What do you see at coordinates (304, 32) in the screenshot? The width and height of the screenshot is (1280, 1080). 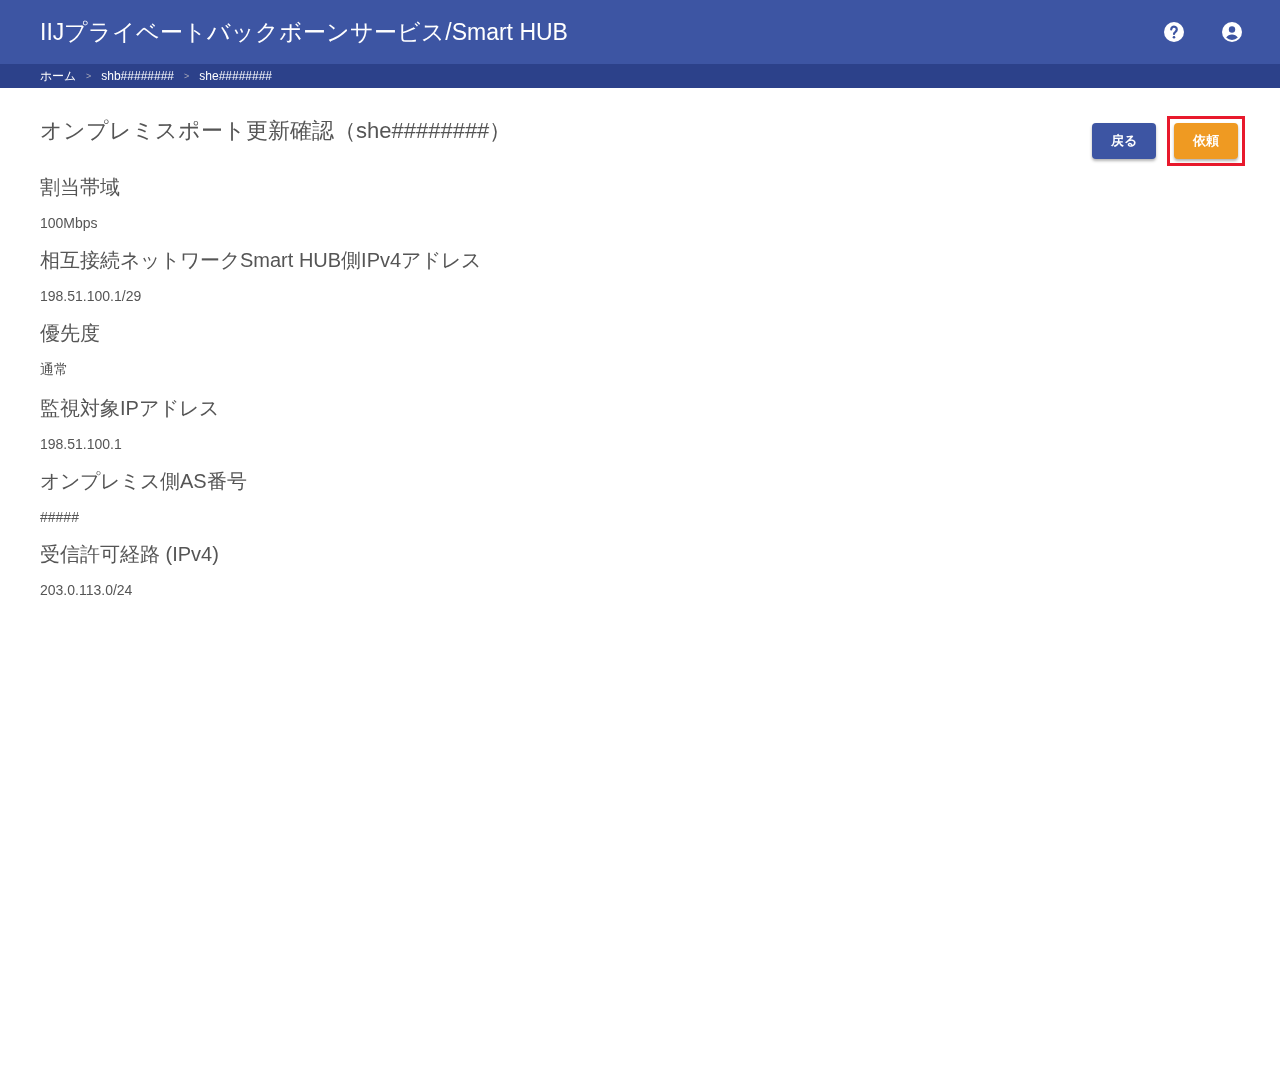 I see `app-title: IIJプライベートバックボーンサービス/Smart HUB` at bounding box center [304, 32].